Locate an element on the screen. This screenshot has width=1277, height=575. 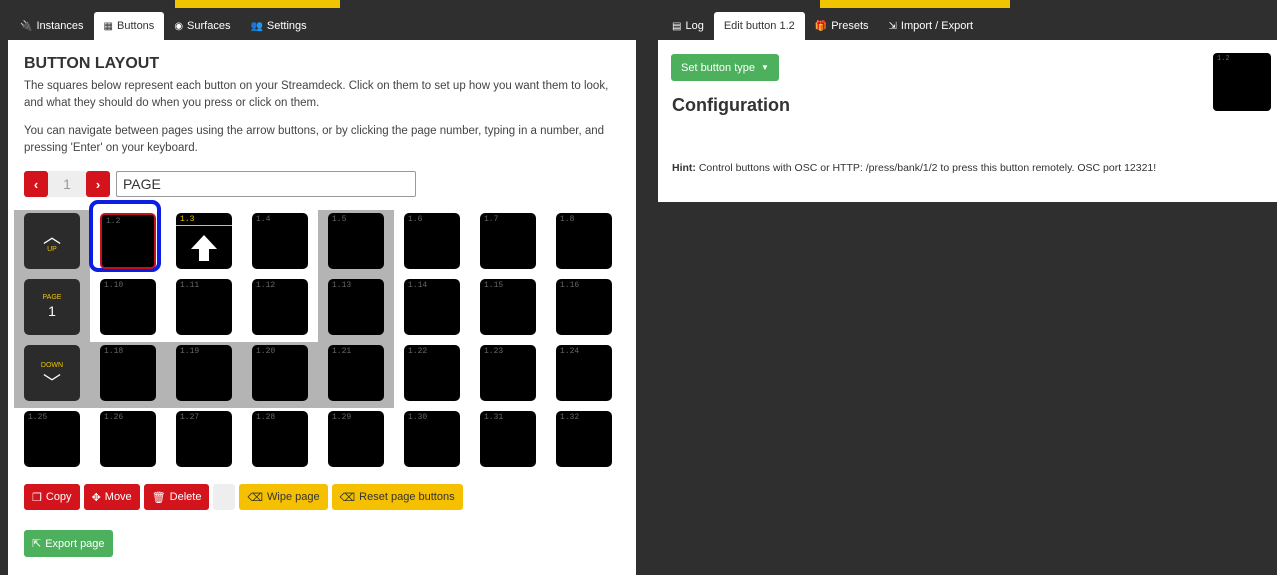
copy-button: ❐ Copy is located at coordinates (52, 497).